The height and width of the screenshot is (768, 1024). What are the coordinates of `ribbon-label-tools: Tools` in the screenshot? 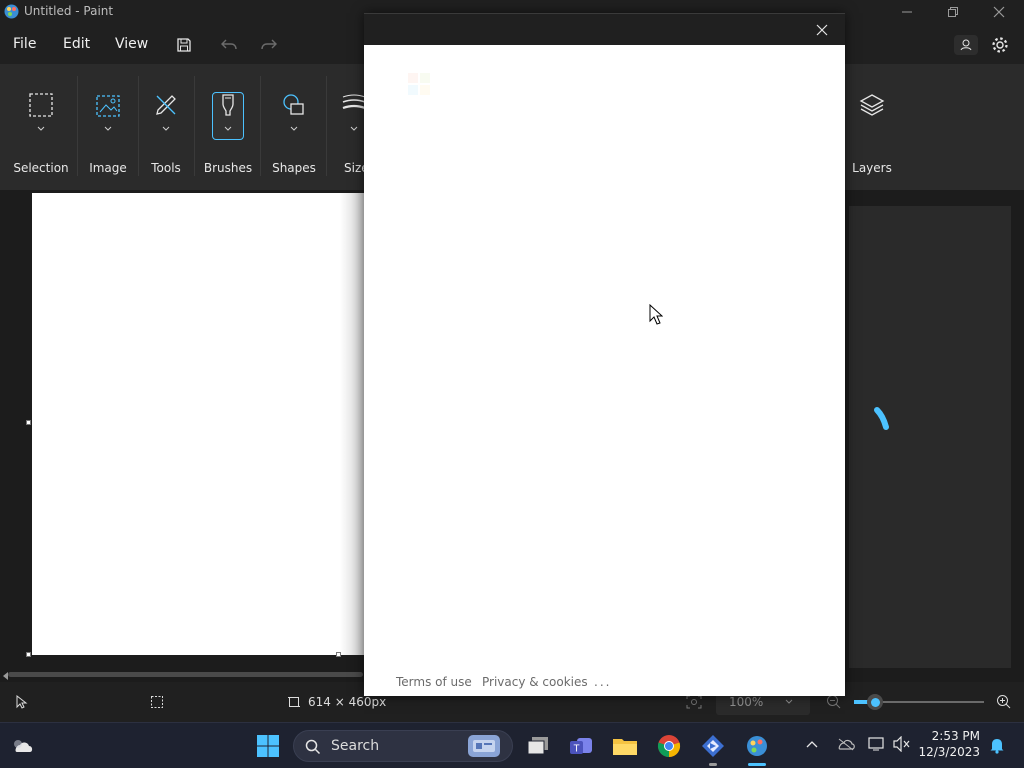 It's located at (166, 168).